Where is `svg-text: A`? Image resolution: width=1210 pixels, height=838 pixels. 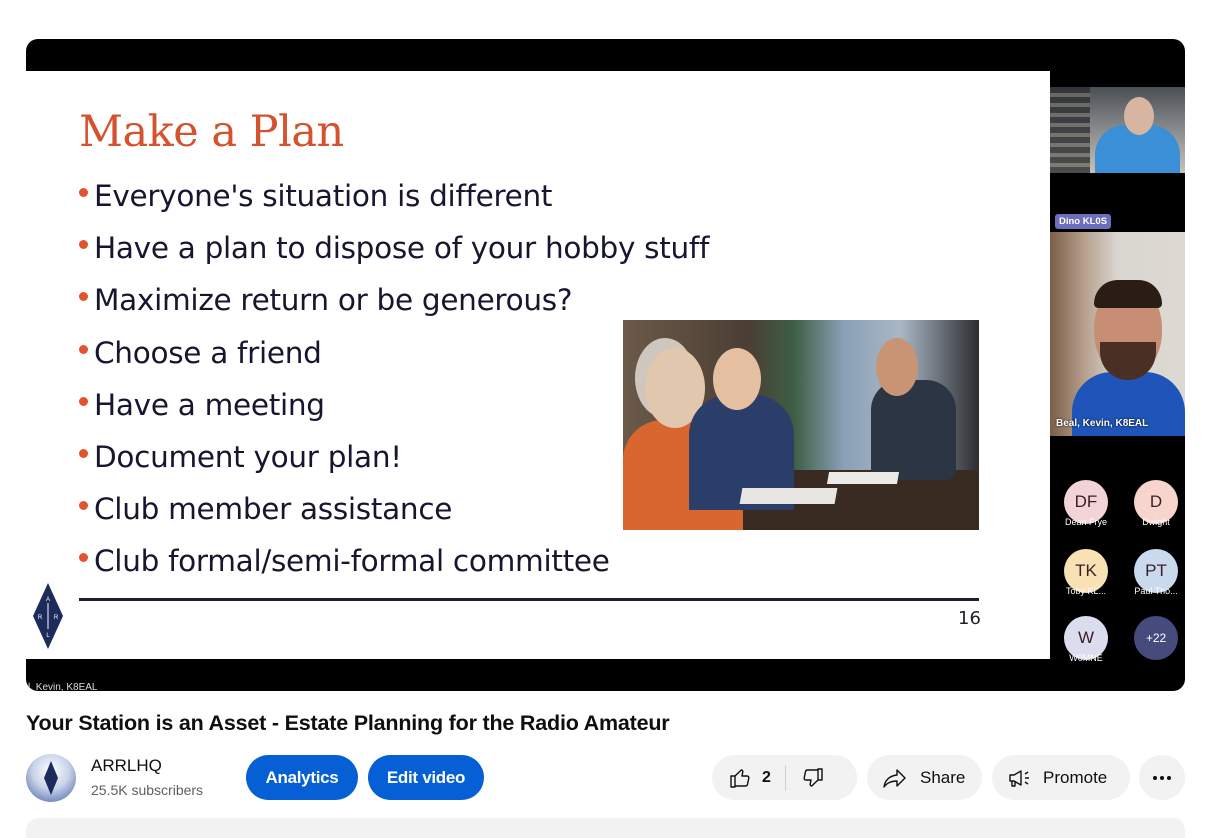
svg-text: A is located at coordinates (48, 600).